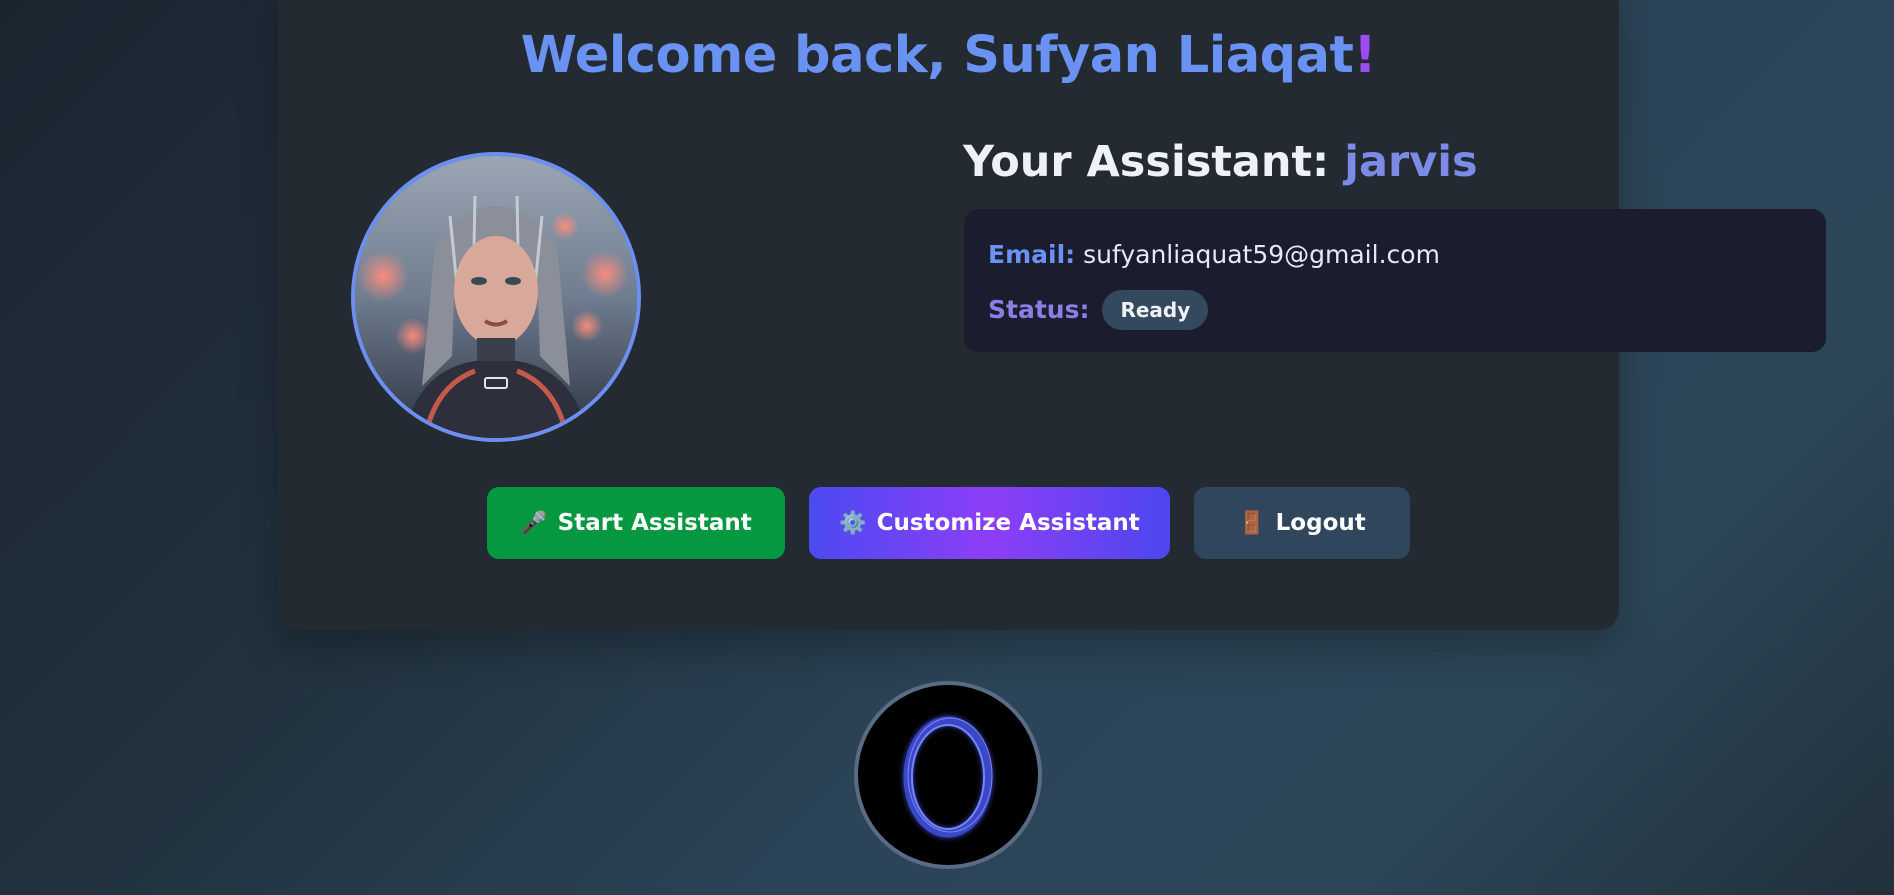 Image resolution: width=1894 pixels, height=895 pixels. I want to click on welcome-heading: Welcome back, Sufyan Liaqat!, so click(948, 56).